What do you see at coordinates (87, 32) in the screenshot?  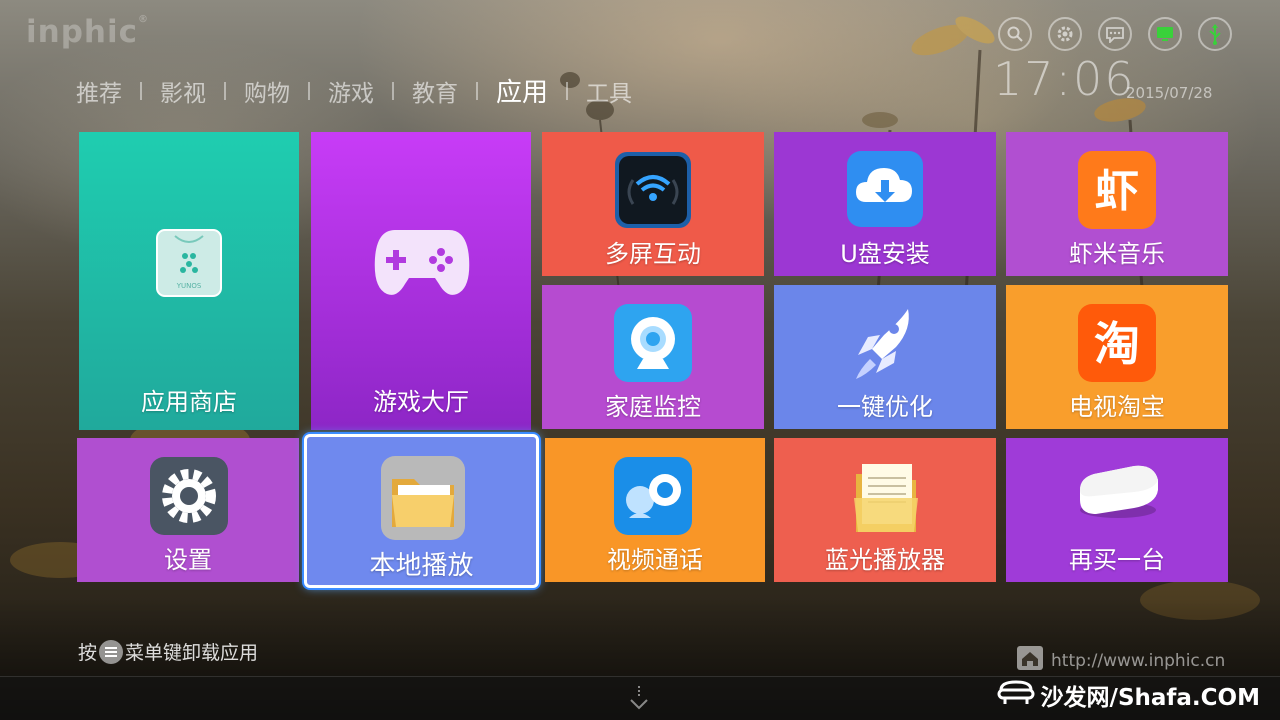 I see `brand-logo: inphic®` at bounding box center [87, 32].